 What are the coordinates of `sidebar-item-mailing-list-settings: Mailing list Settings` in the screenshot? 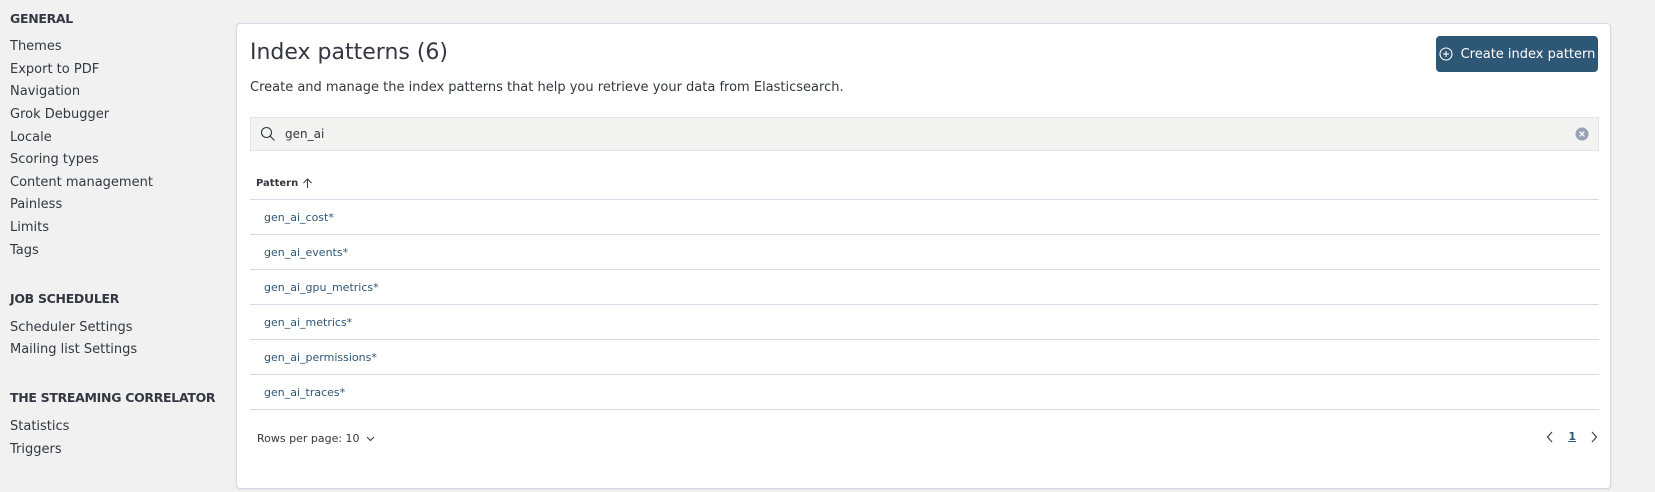 It's located at (73, 349).